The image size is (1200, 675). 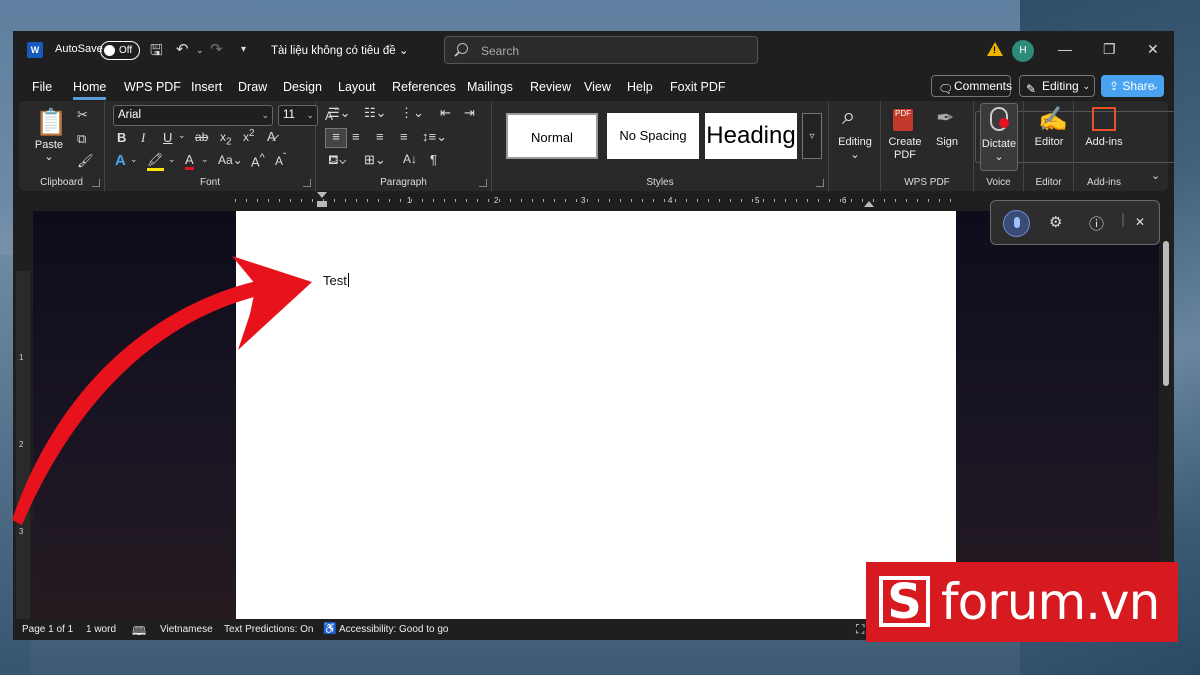 I want to click on shrink-font-icon: Aˇ, so click(x=280, y=160).